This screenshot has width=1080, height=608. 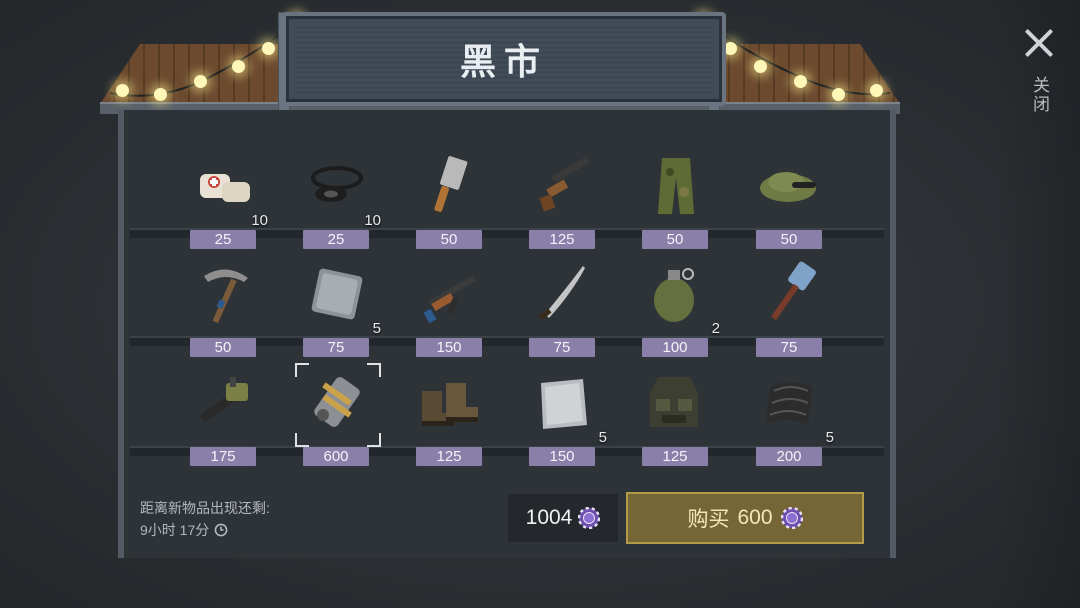 I want to click on shop-item-boots: 125, so click(x=450, y=413).